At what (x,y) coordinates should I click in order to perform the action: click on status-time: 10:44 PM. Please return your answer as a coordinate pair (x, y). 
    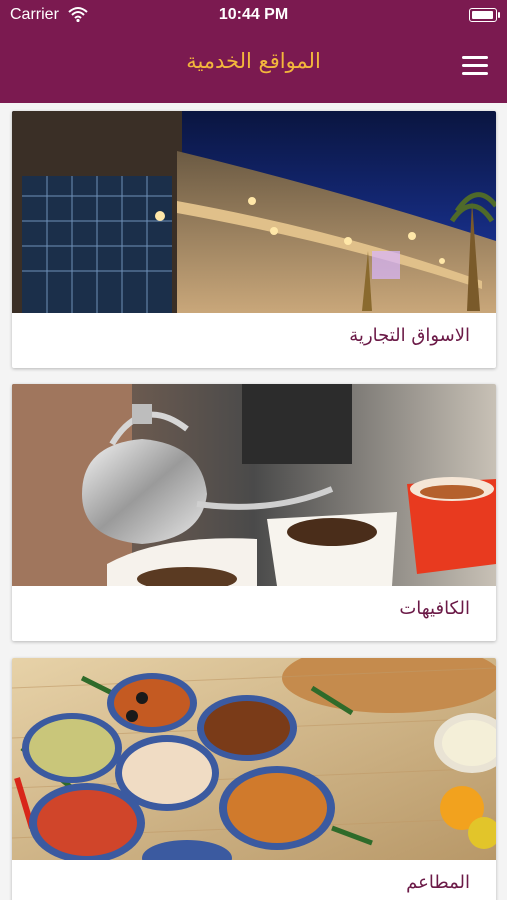
    Looking at the image, I should click on (253, 14).